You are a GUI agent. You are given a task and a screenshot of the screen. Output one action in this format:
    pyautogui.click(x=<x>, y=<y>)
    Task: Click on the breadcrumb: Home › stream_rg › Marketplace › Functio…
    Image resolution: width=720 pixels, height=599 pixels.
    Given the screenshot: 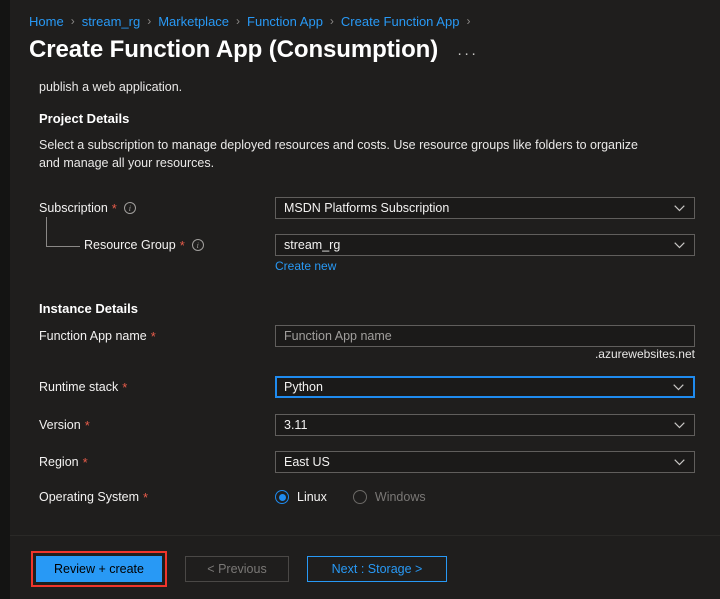 What is the action you would take?
    pyautogui.click(x=365, y=15)
    